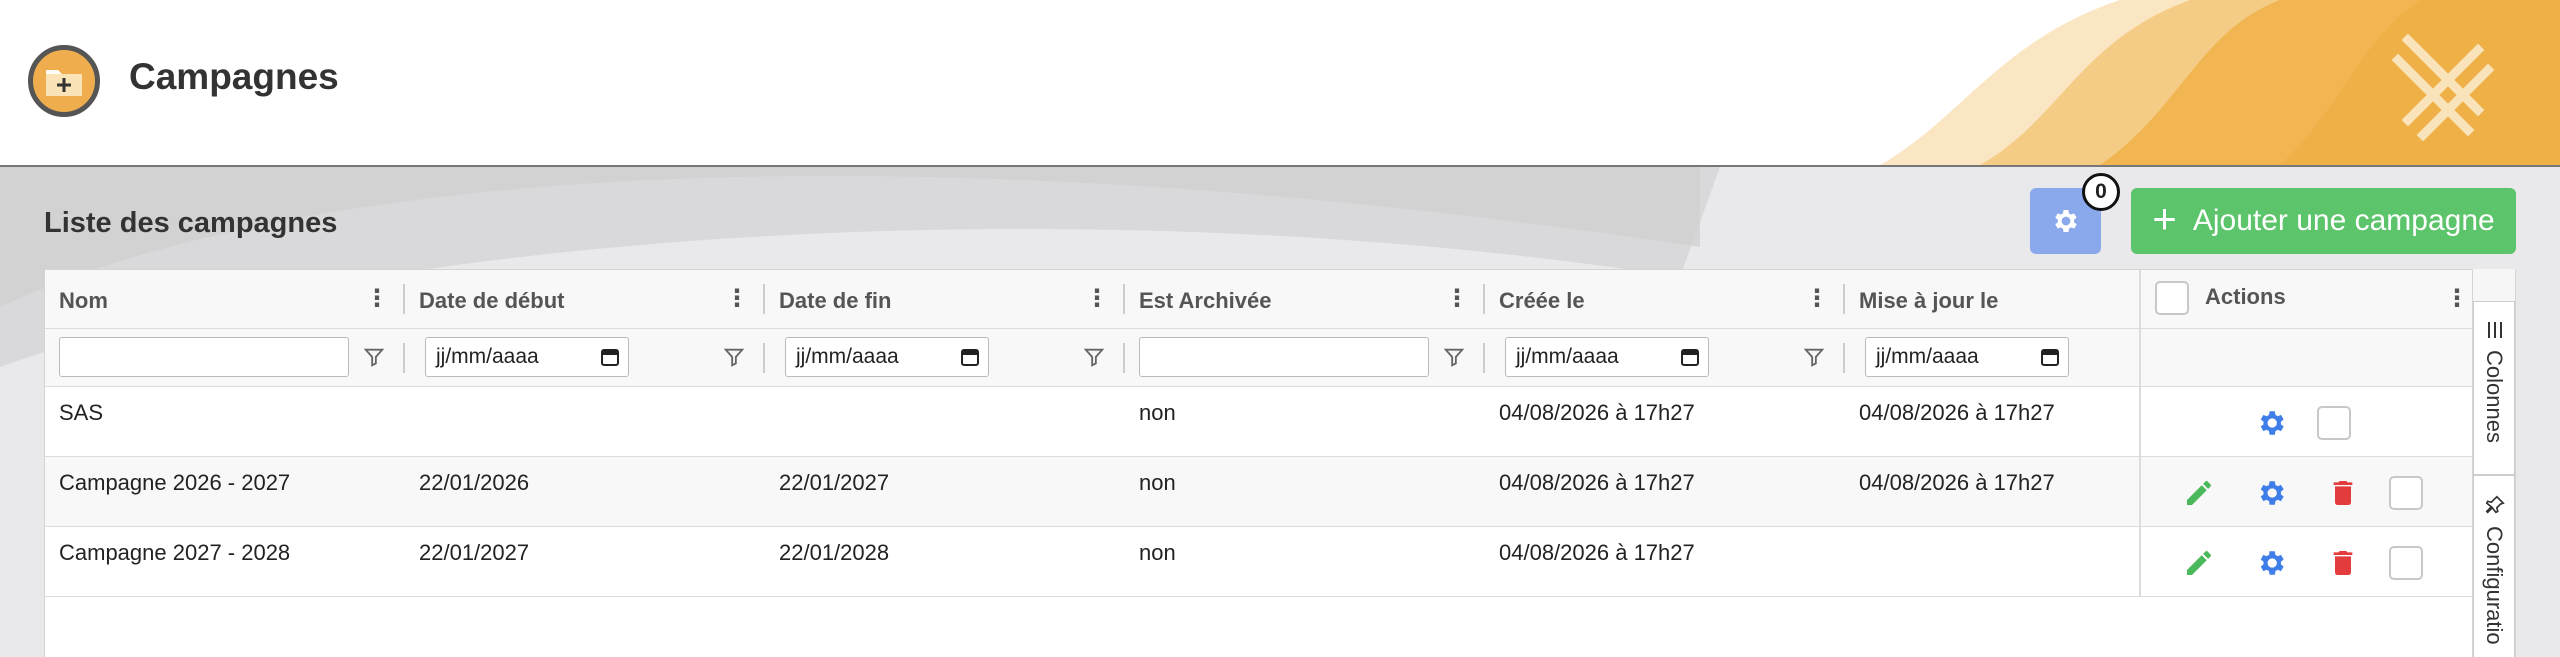  I want to click on add-campaign-label: Ajouter une campagne, so click(2343, 220).